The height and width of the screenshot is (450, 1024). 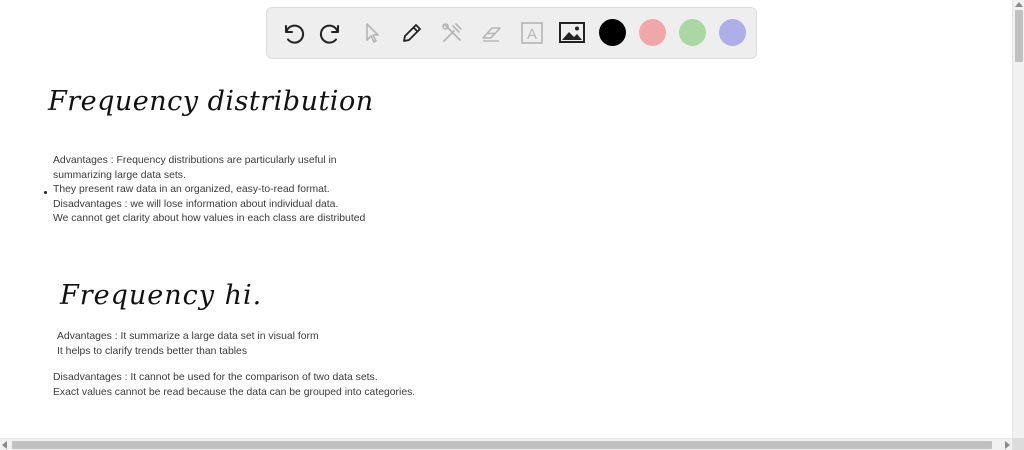 I want to click on color-swatch-green, so click(x=692, y=32).